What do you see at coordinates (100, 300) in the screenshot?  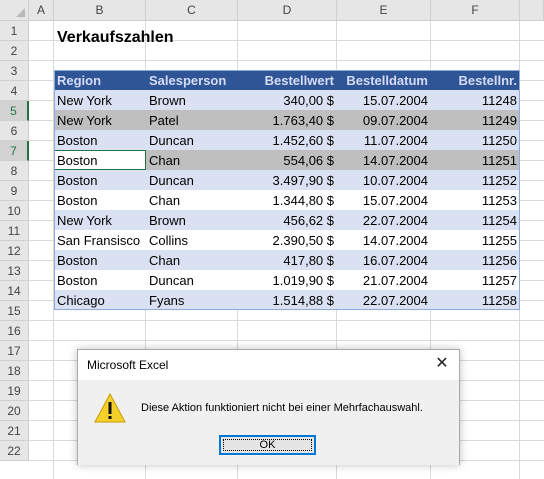 I see `table-cell: Chicago` at bounding box center [100, 300].